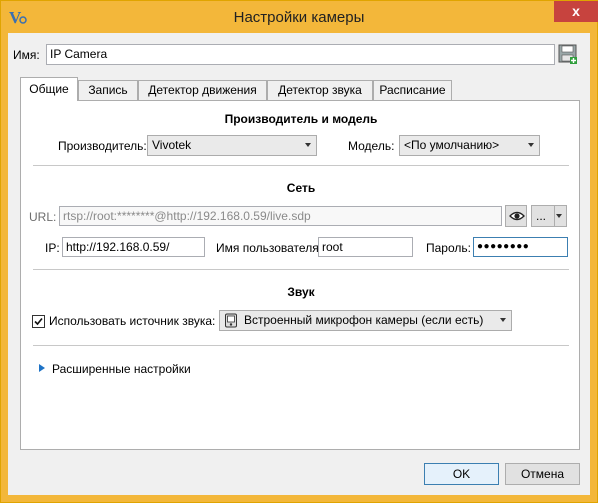 The width and height of the screenshot is (598, 503). What do you see at coordinates (412, 90) in the screenshot?
I see `tab-schedule: Расписание` at bounding box center [412, 90].